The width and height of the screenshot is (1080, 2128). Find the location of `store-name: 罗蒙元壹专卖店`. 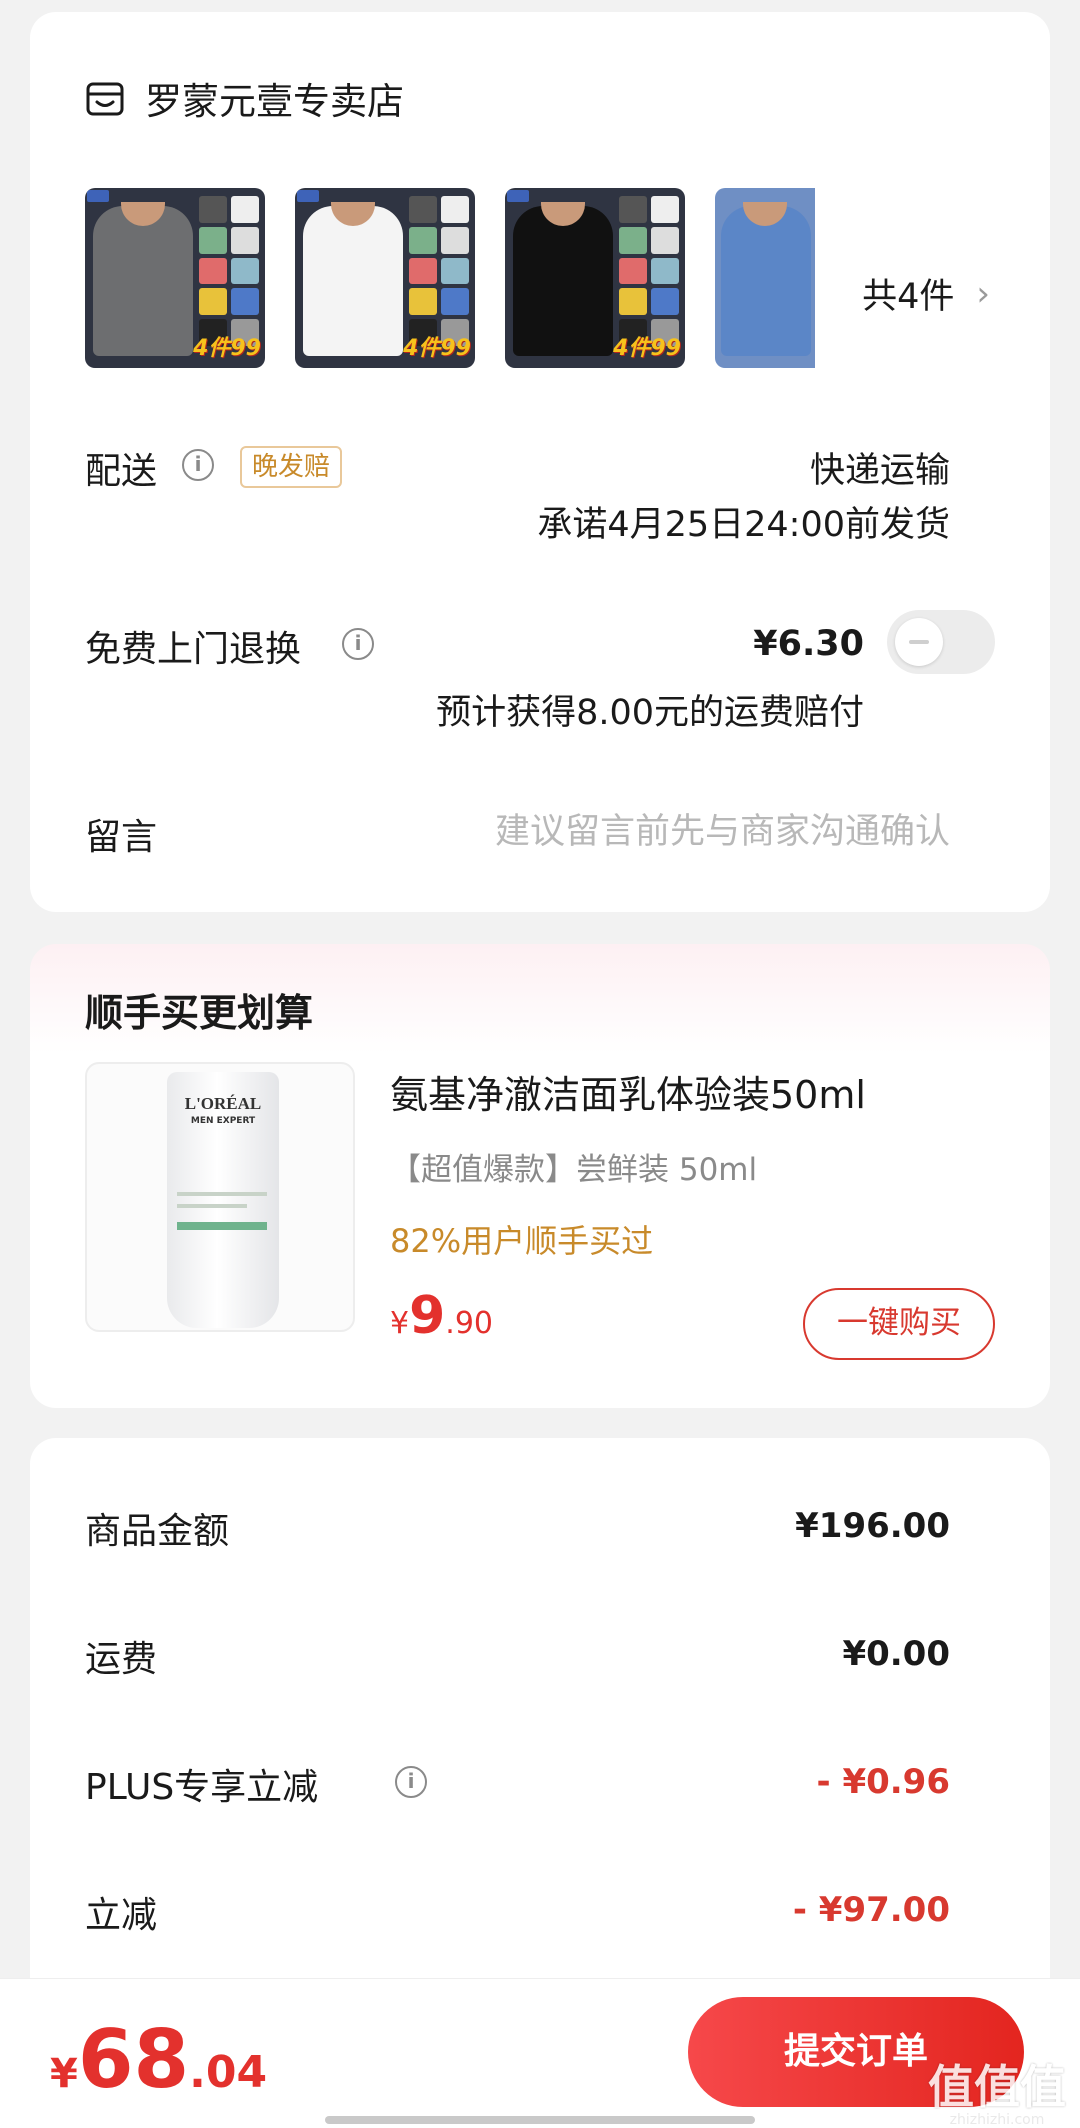

store-name: 罗蒙元壹专卖店 is located at coordinates (274, 101).